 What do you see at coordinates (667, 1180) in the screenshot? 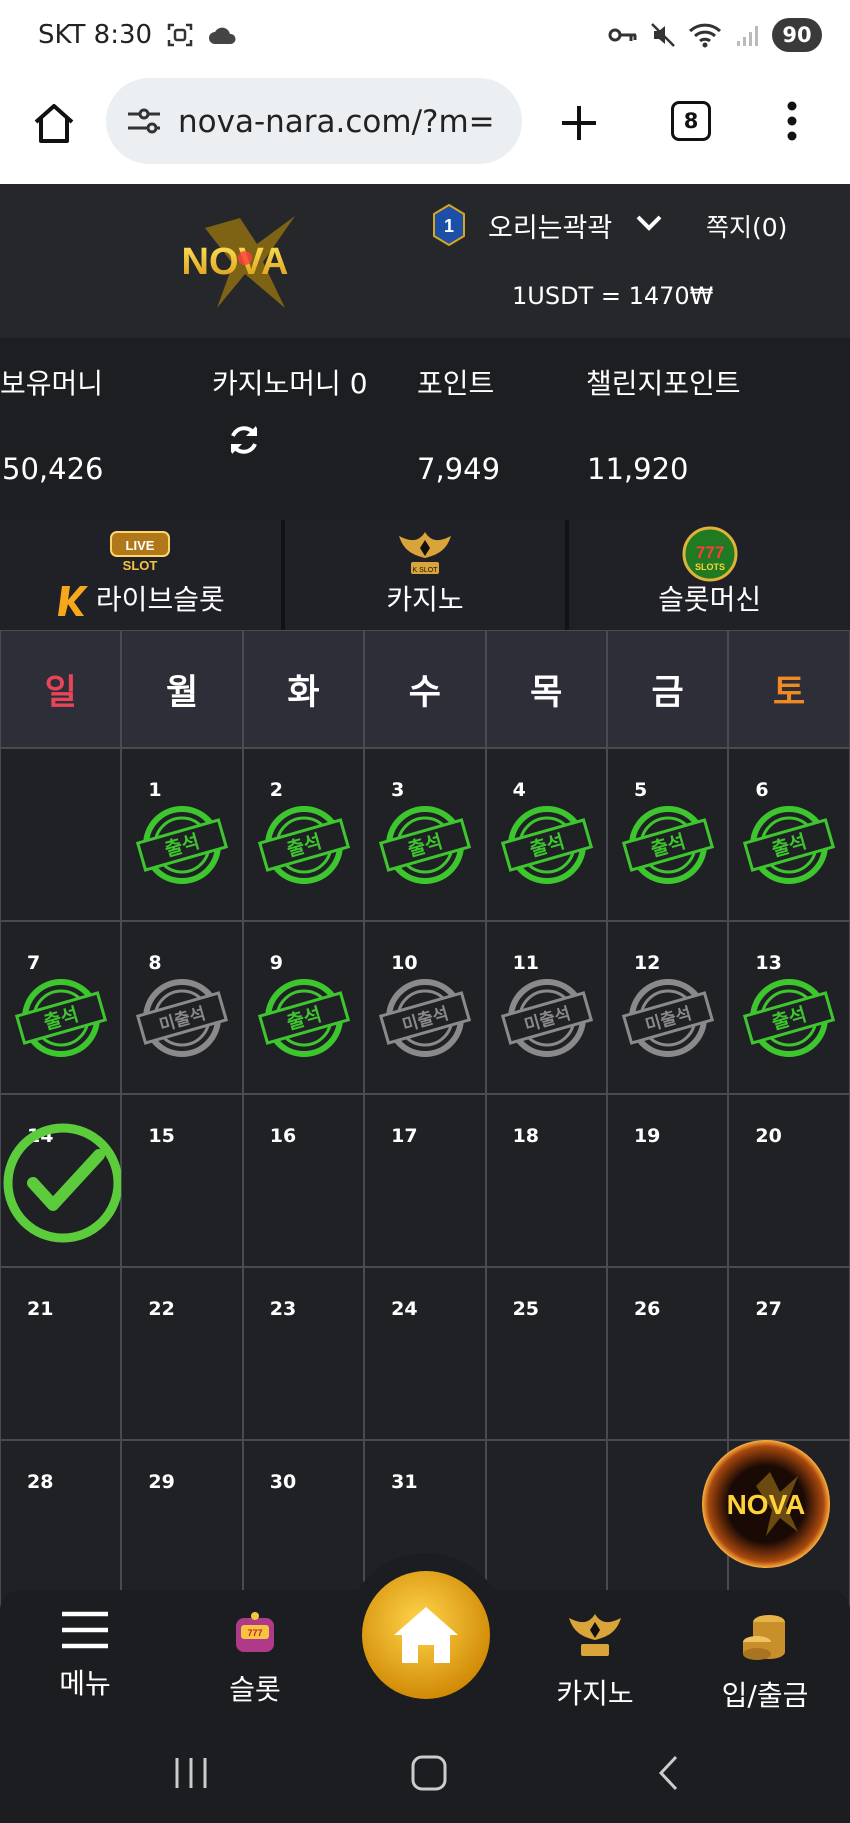
I see `calendar-day-cell: 19` at bounding box center [667, 1180].